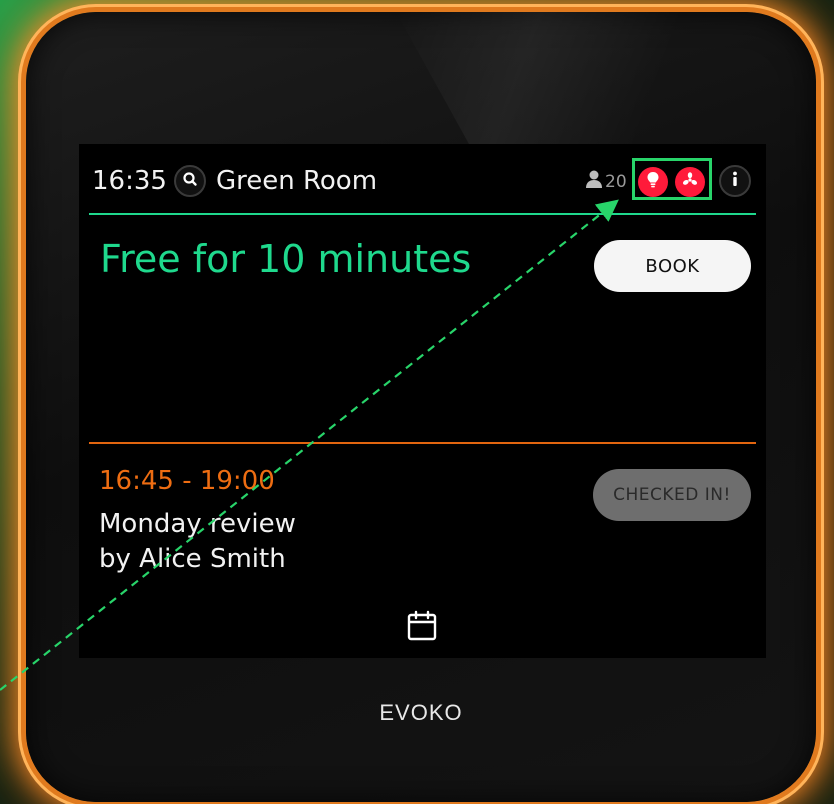 The height and width of the screenshot is (804, 834). Describe the element at coordinates (672, 495) in the screenshot. I see `checked-in-button: CHECKED IN!` at that location.